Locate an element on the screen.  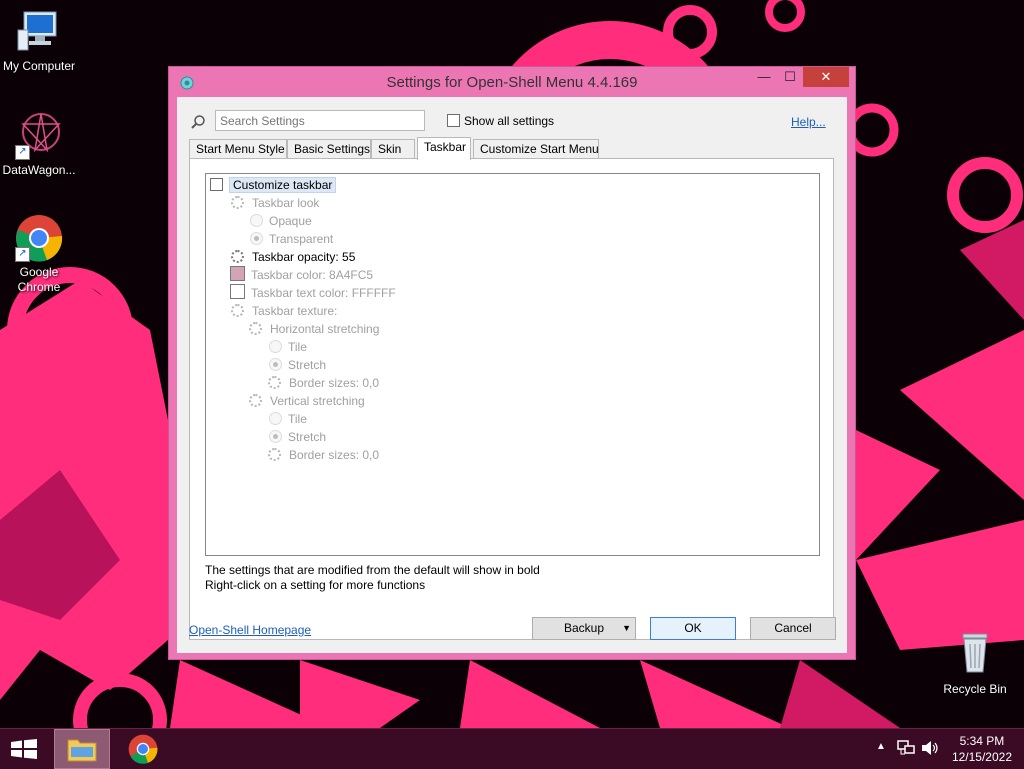
search-settings-input is located at coordinates (320, 120).